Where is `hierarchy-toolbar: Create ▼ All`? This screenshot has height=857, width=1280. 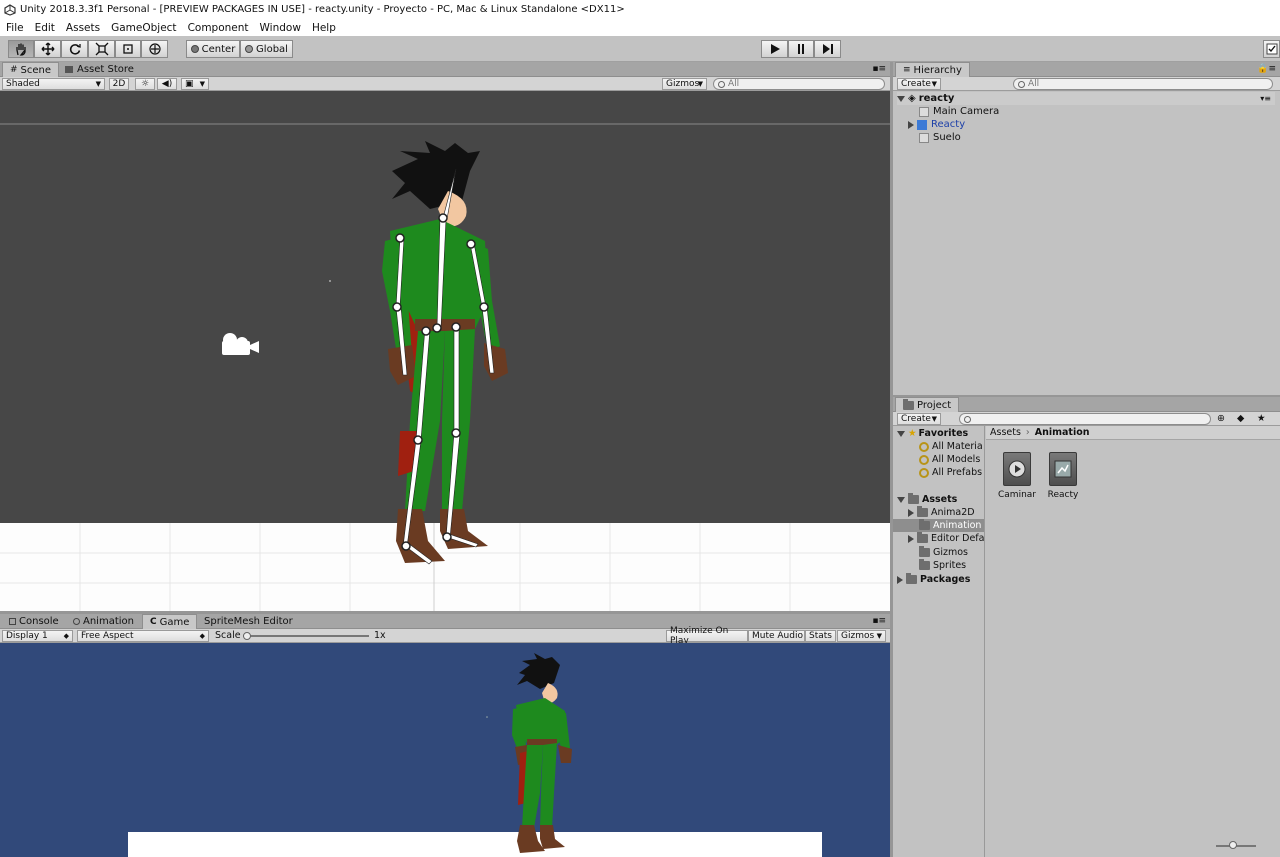 hierarchy-toolbar: Create ▼ All is located at coordinates (1086, 84).